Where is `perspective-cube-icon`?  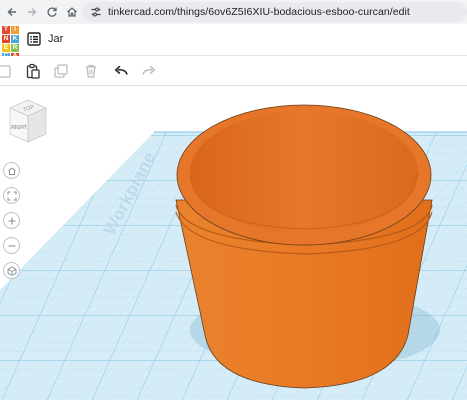
perspective-cube-icon is located at coordinates (11, 270).